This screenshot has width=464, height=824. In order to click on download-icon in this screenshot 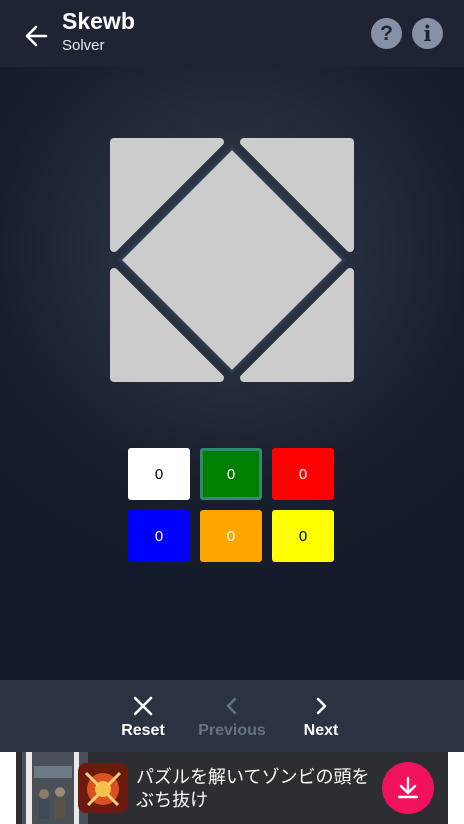, I will do `click(408, 787)`.